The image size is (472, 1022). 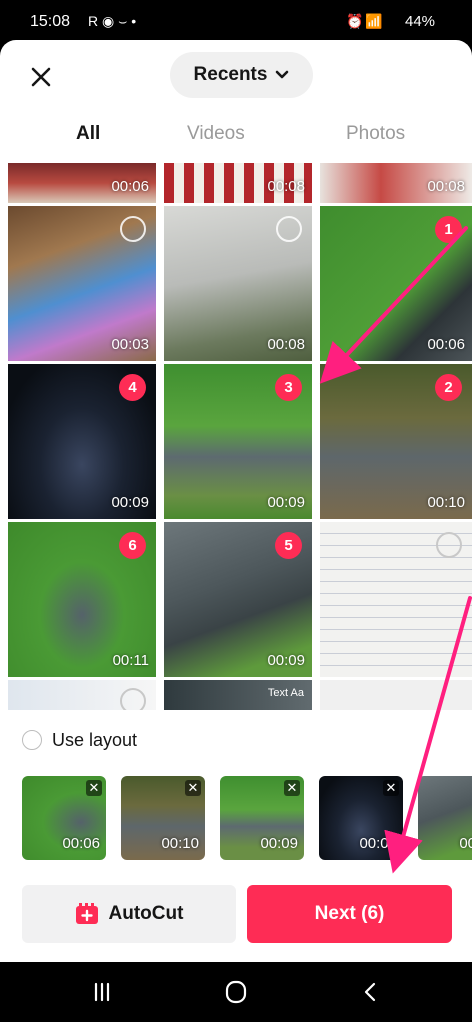 What do you see at coordinates (82, 183) in the screenshot?
I see `media-thumbnail: 00:06` at bounding box center [82, 183].